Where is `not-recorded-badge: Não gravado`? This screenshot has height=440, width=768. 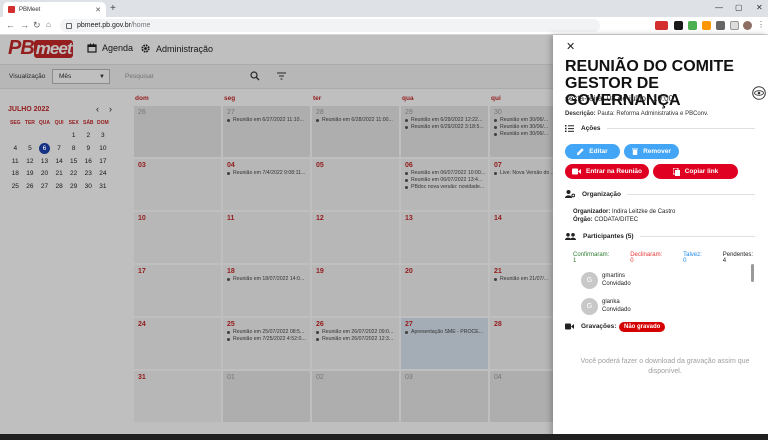
not-recorded-badge: Não gravado is located at coordinates (642, 327).